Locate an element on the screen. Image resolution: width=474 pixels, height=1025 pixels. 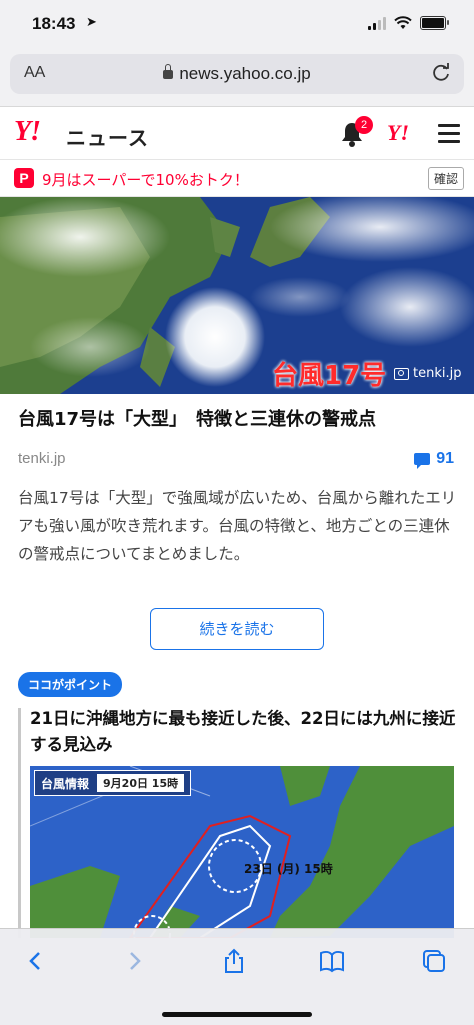
lock-icon is located at coordinates (168, 71).